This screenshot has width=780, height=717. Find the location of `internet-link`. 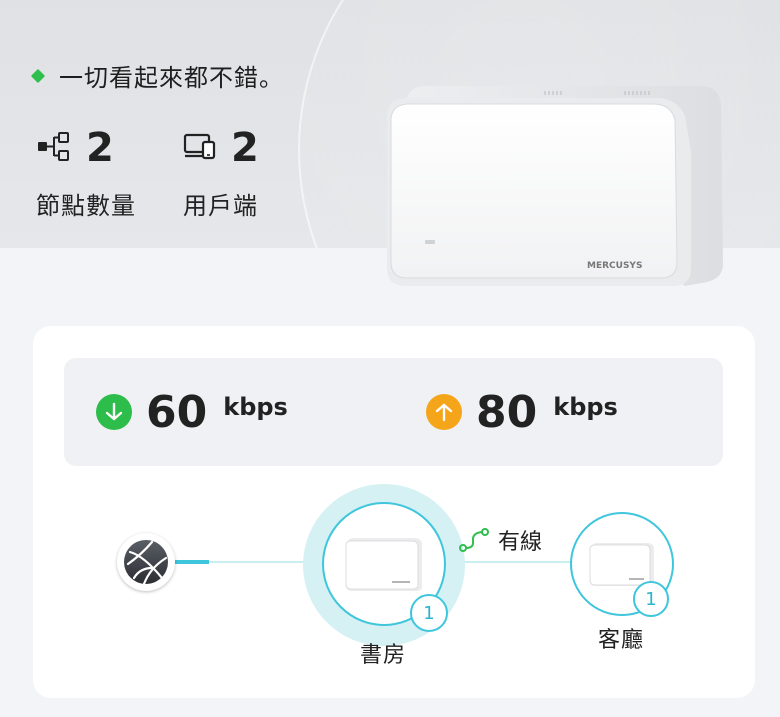

internet-link is located at coordinates (191, 562).